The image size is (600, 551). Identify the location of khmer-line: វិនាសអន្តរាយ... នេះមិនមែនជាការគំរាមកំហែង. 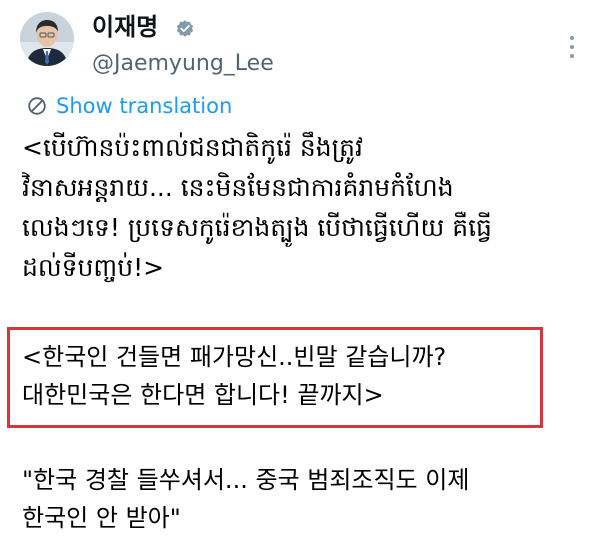
(238, 187).